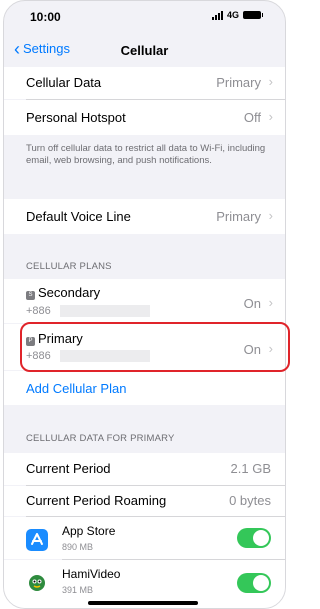  What do you see at coordinates (30, 295) in the screenshot?
I see `sim-badge-icon: S` at bounding box center [30, 295].